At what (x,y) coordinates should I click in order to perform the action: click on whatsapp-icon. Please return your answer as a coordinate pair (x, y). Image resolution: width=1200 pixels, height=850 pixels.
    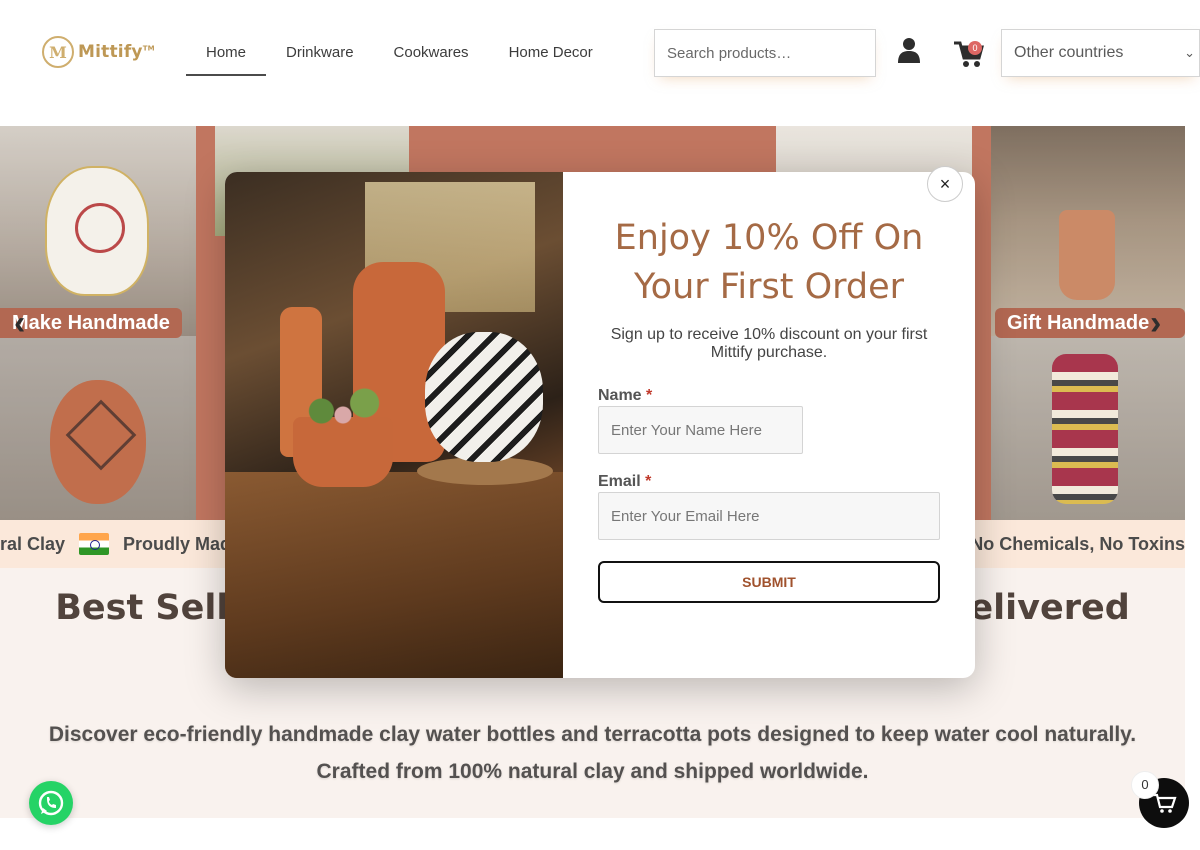
    Looking at the image, I should click on (51, 803).